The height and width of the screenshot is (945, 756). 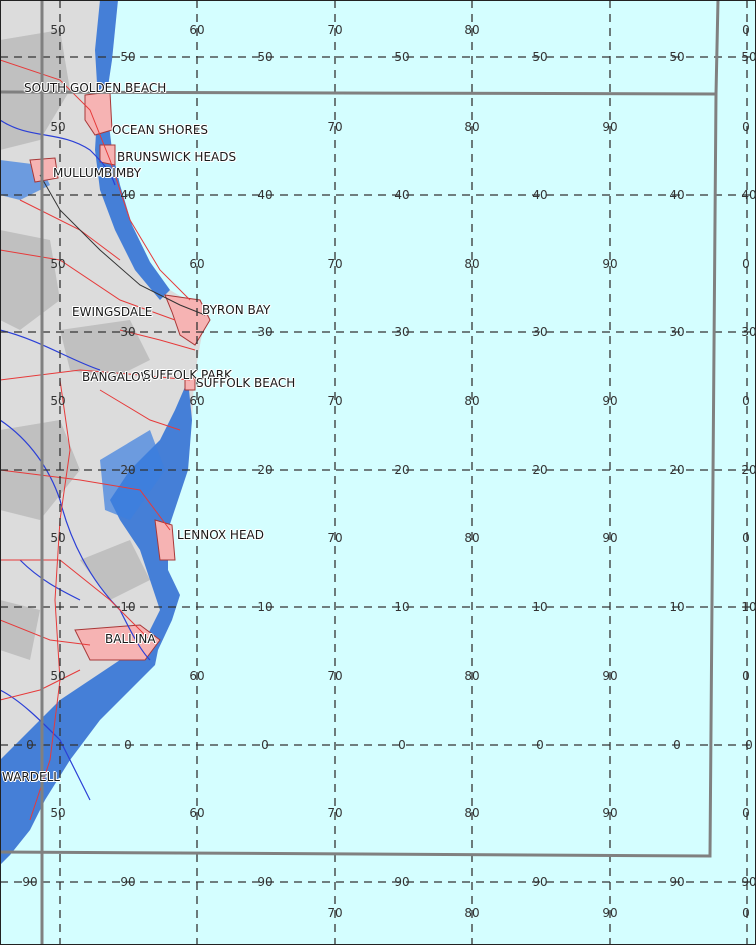 I want to click on place-label-byron-bay: BYRON BAY, so click(x=236, y=310).